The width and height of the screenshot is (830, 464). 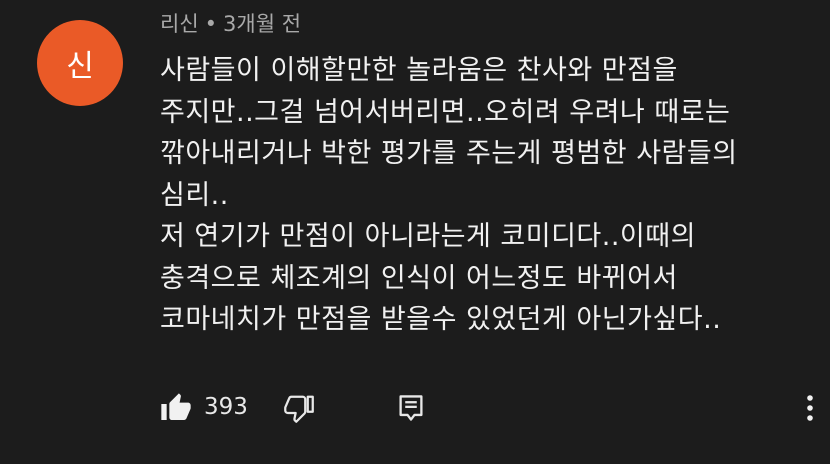 I want to click on author-name: 리신, so click(x=179, y=24).